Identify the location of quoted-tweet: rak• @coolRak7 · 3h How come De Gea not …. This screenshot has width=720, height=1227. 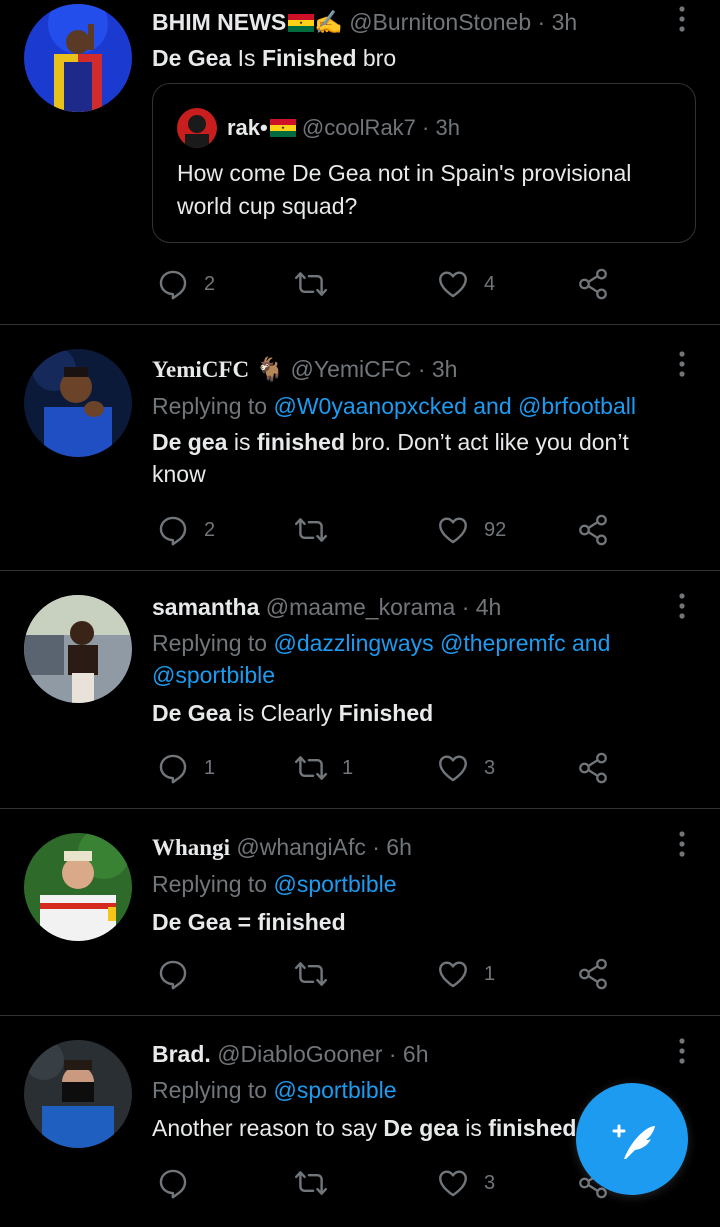
(424, 163).